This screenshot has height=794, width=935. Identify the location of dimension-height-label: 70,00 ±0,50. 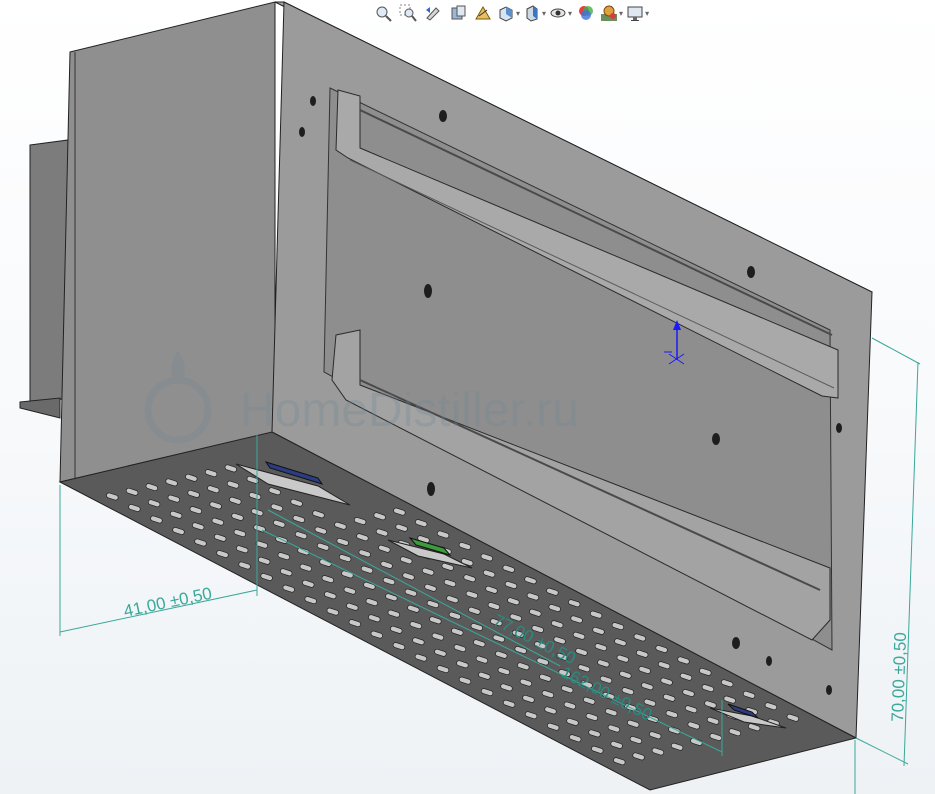
(899, 677).